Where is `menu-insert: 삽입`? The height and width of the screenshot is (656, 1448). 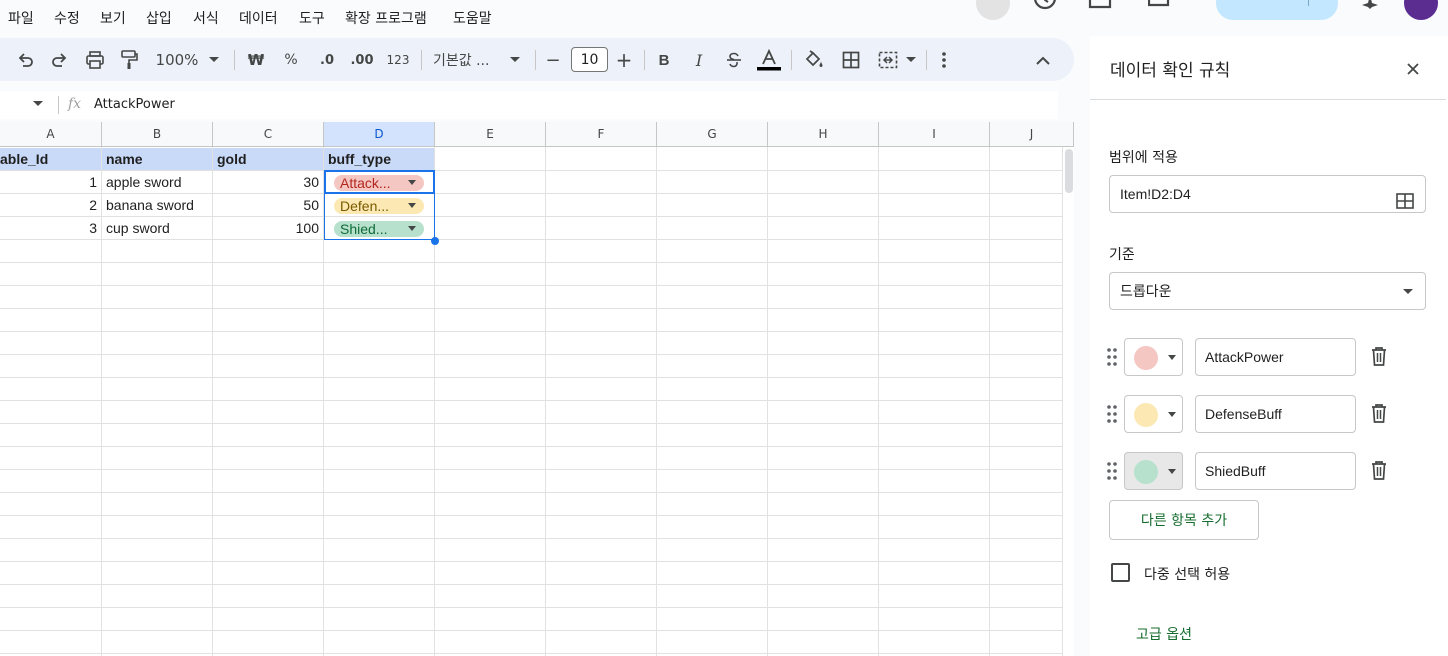 menu-insert: 삽입 is located at coordinates (159, 18).